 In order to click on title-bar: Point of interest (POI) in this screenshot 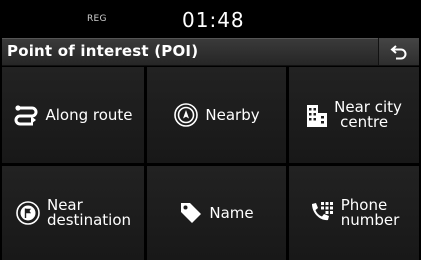, I will do `click(210, 52)`.